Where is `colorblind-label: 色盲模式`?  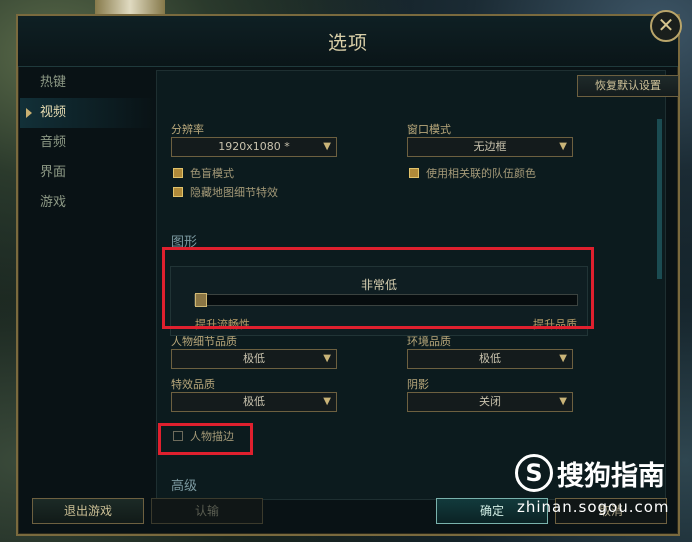
colorblind-label: 色盲模式 is located at coordinates (212, 173).